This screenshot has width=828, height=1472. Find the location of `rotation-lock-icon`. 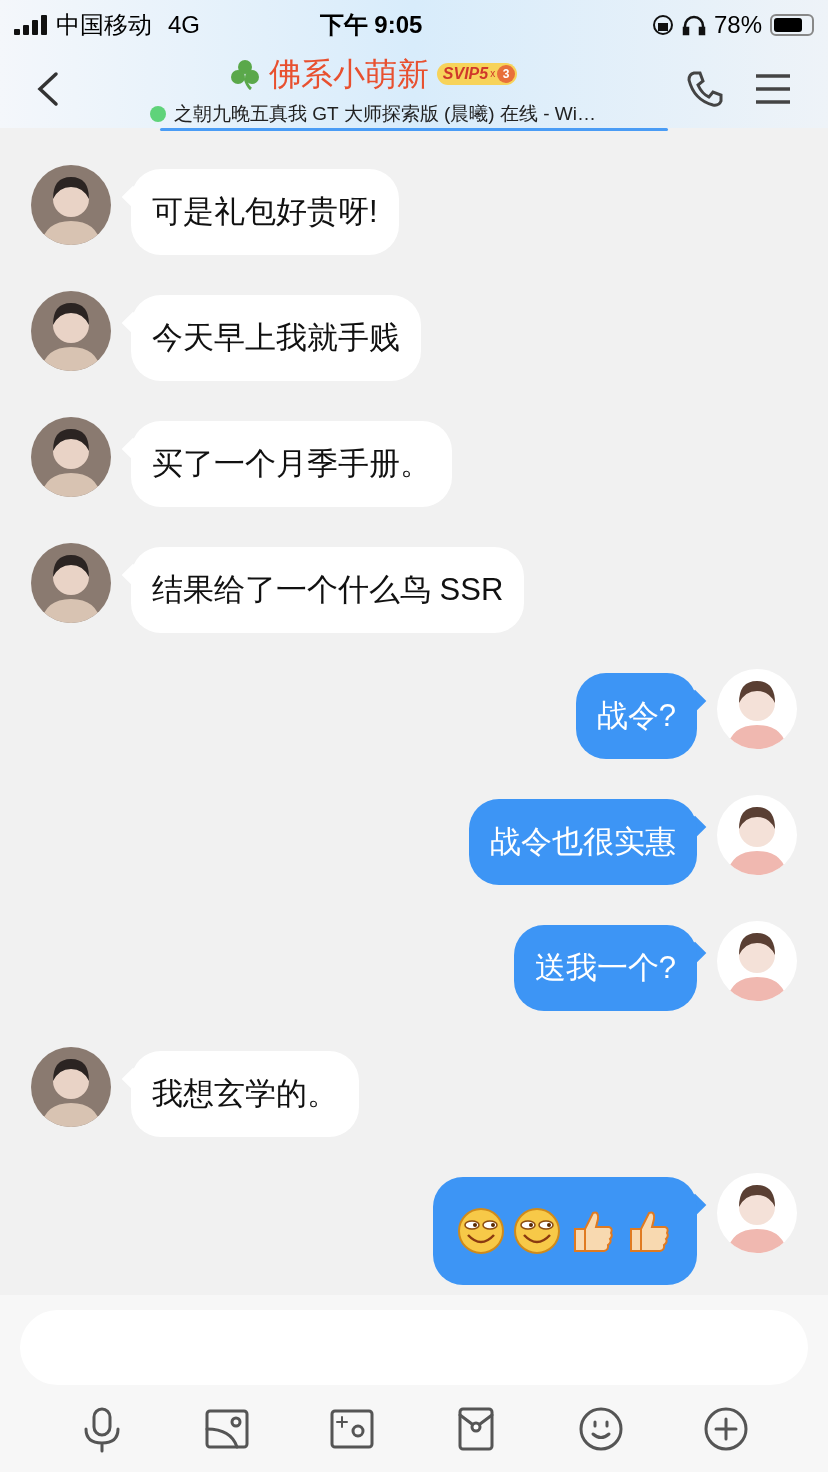

rotation-lock-icon is located at coordinates (662, 25).